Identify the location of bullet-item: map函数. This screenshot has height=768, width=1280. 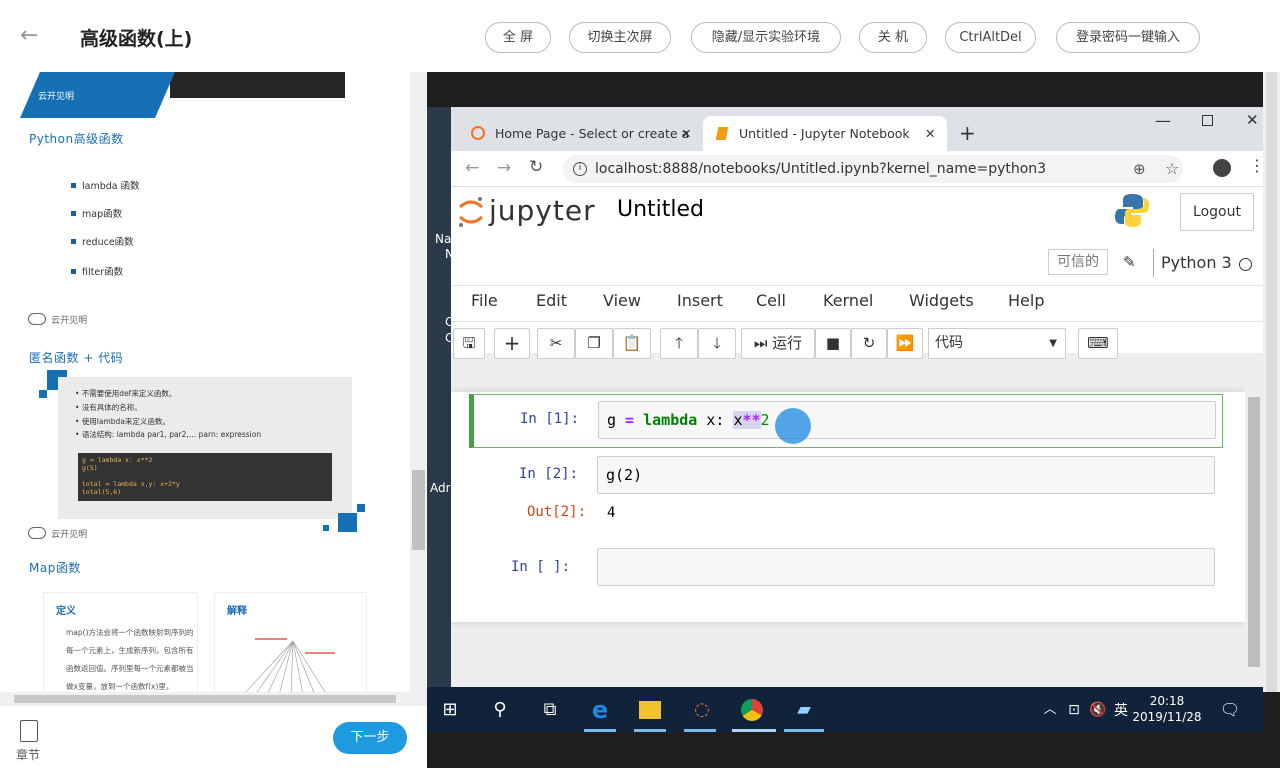
(96, 213).